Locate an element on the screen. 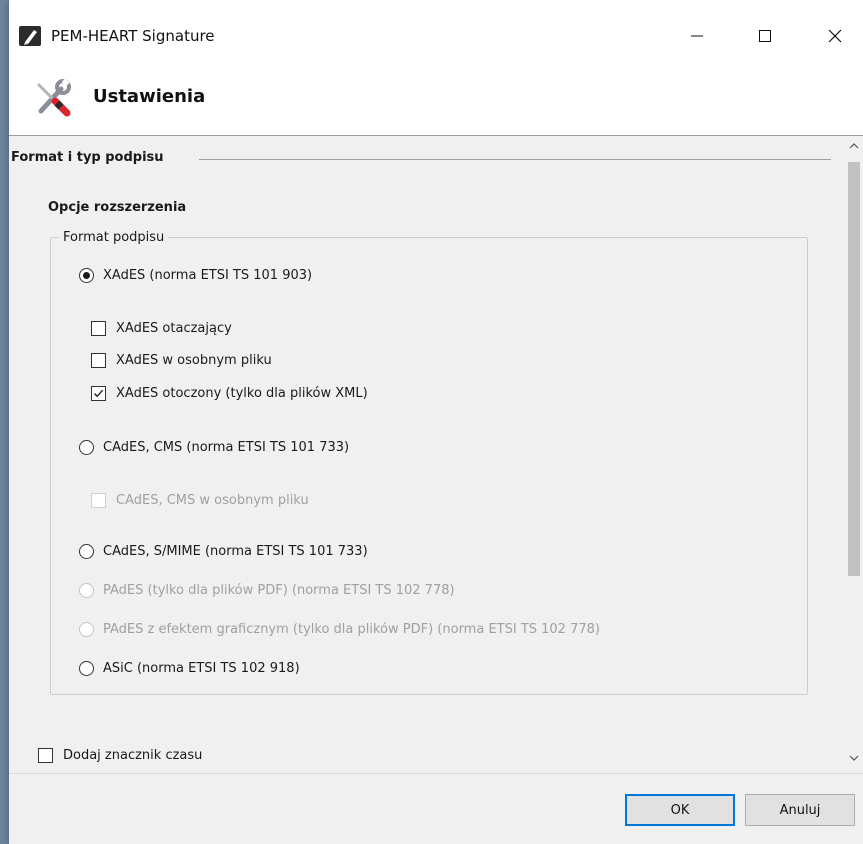 The width and height of the screenshot is (863, 844). xades-detached-checkbox: XAdES w osobnym pliku is located at coordinates (181, 360).